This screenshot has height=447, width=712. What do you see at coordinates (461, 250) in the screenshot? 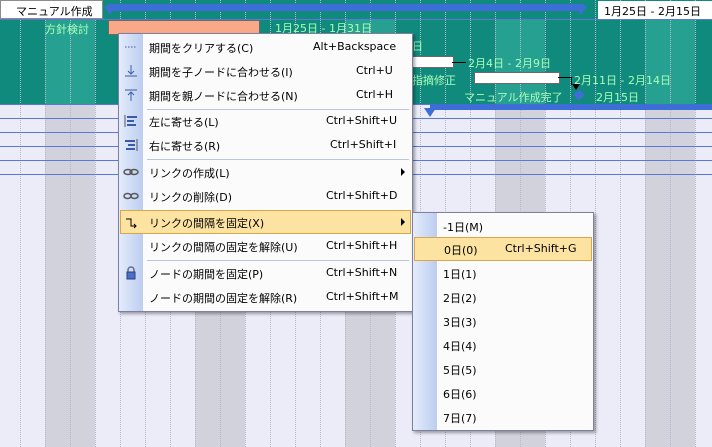
I see `menu-item-label: 0日(0)` at bounding box center [461, 250].